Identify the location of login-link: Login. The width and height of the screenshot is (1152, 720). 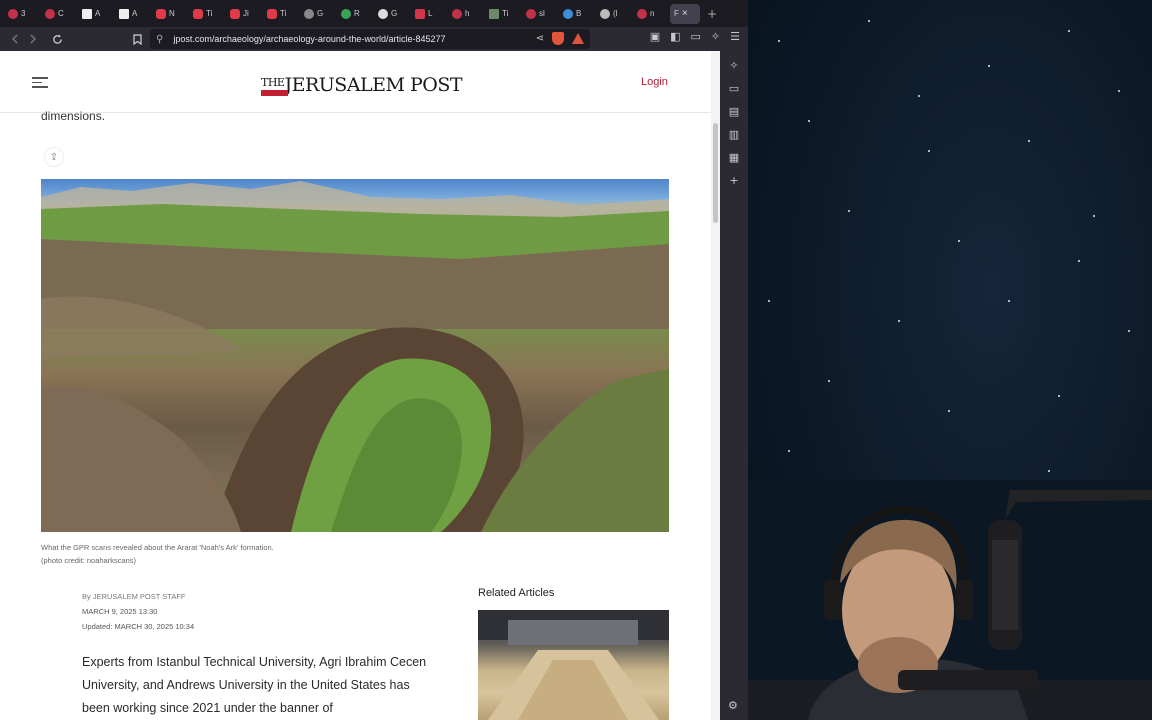
(654, 82).